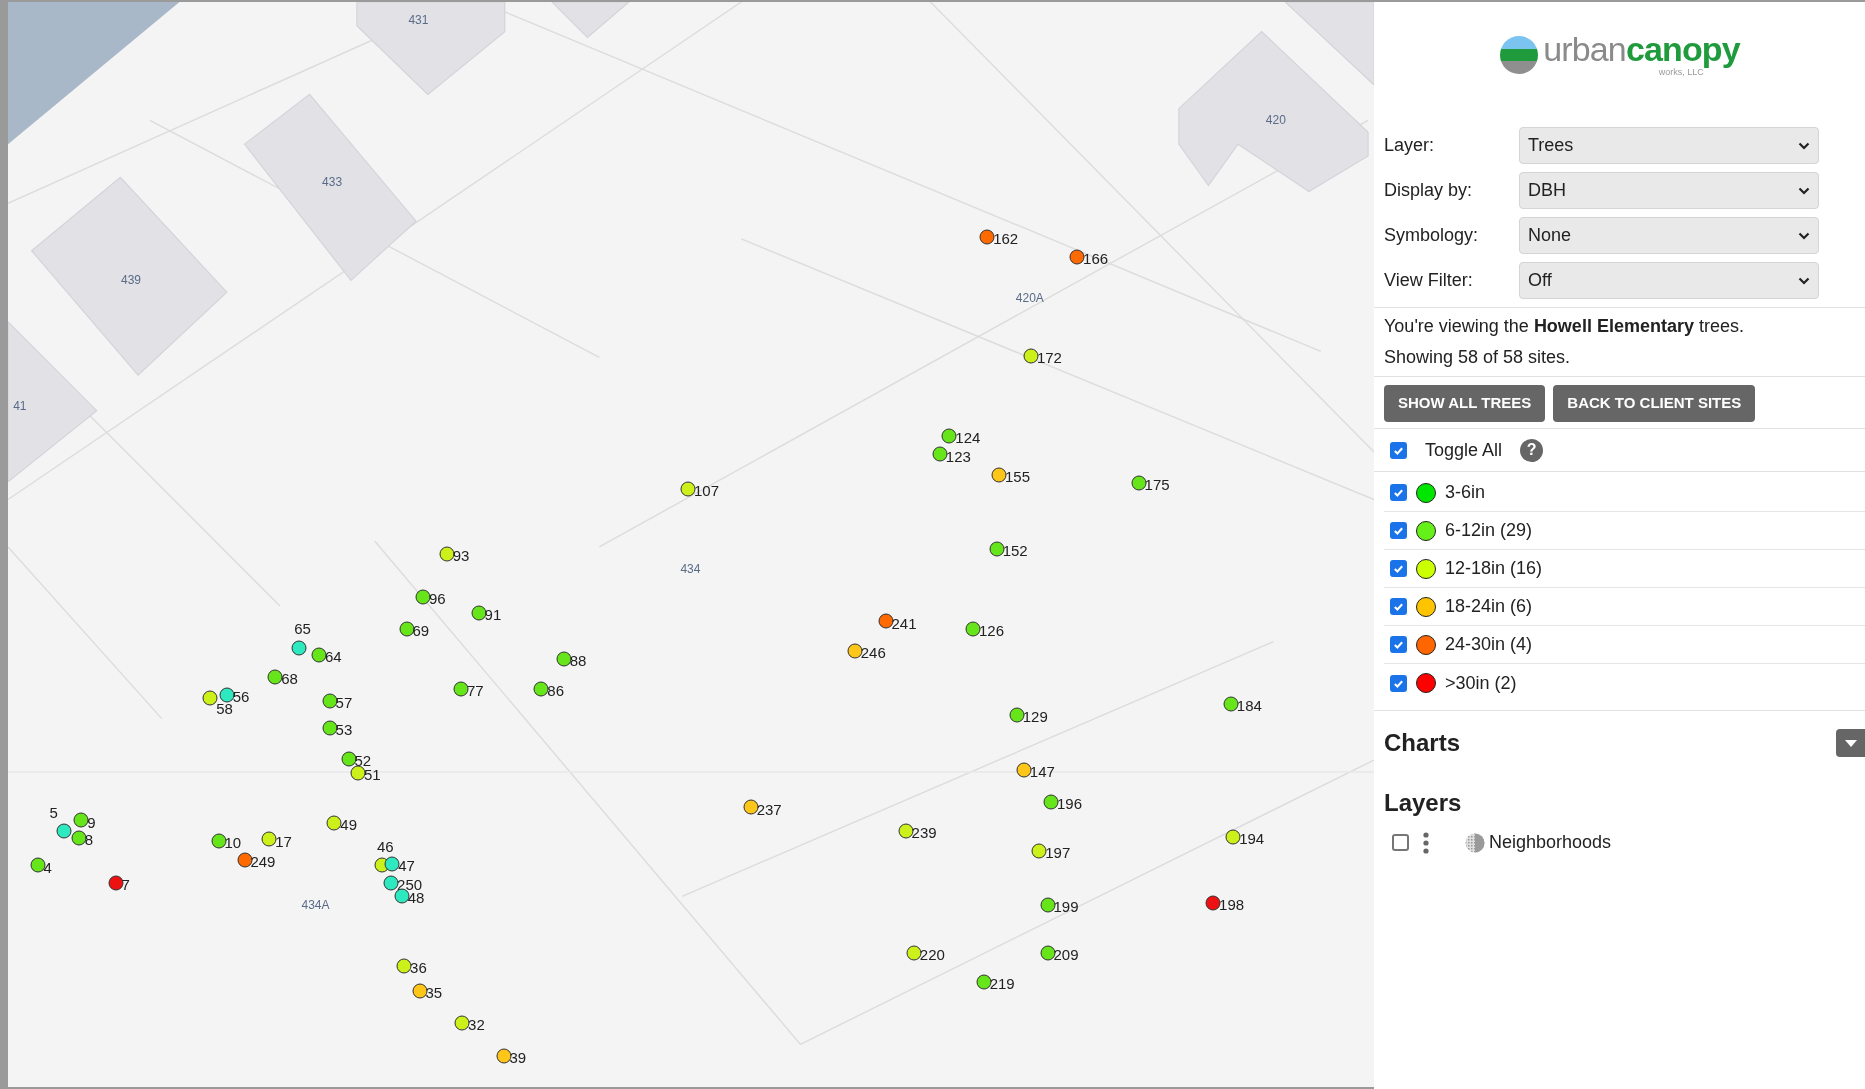 This screenshot has width=1865, height=1089. What do you see at coordinates (1096, 258) in the screenshot?
I see `tree-number: 166` at bounding box center [1096, 258].